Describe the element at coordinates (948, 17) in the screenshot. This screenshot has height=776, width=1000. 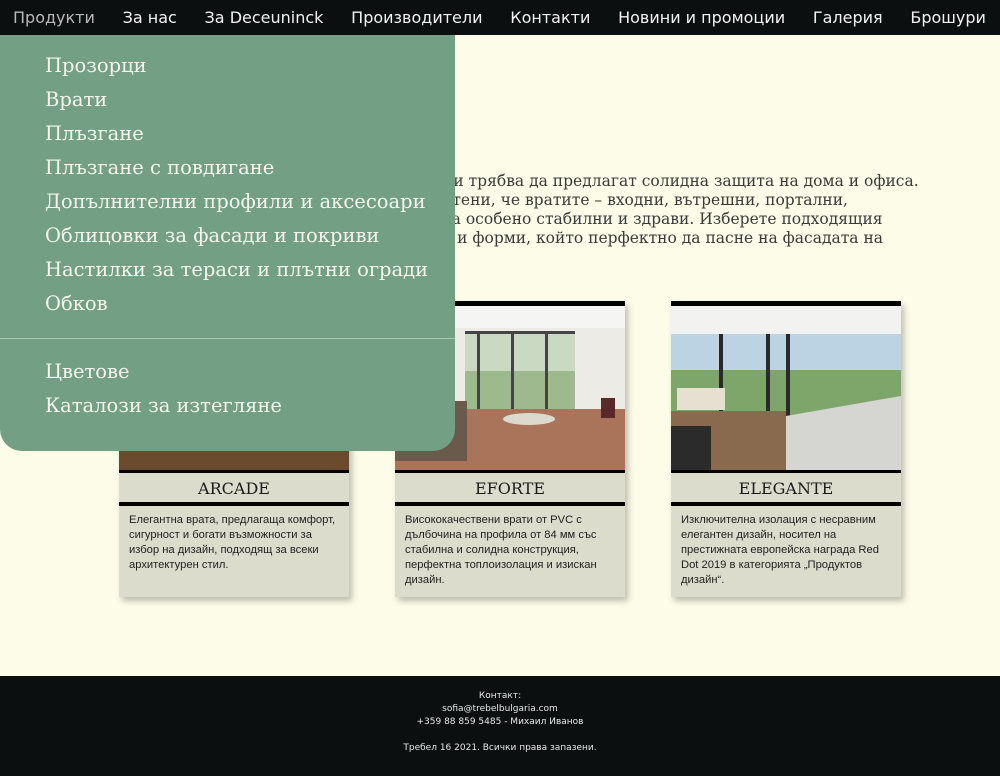
I see `nav-item-brochures: Брошури` at that location.